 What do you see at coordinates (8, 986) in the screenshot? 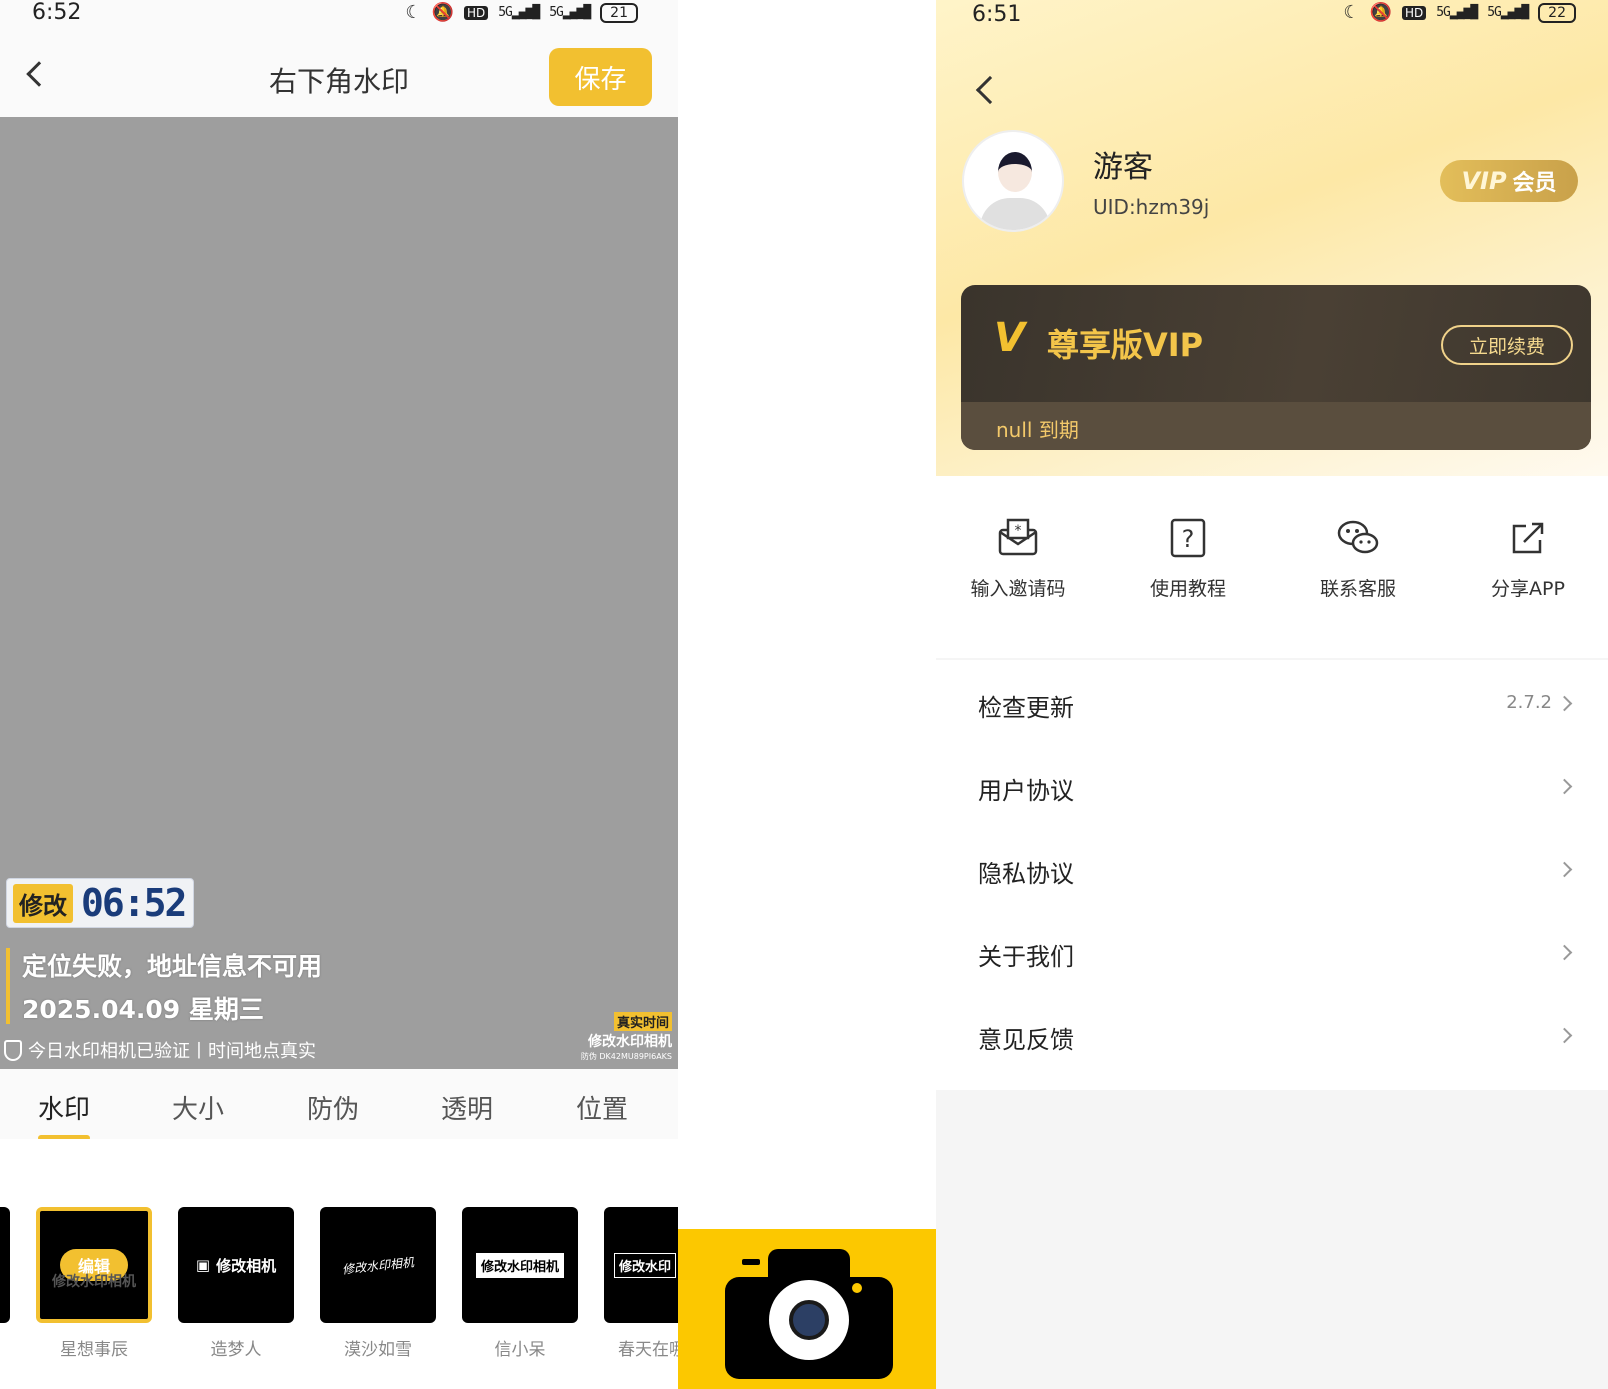
I see `watermark-accent-bar` at bounding box center [8, 986].